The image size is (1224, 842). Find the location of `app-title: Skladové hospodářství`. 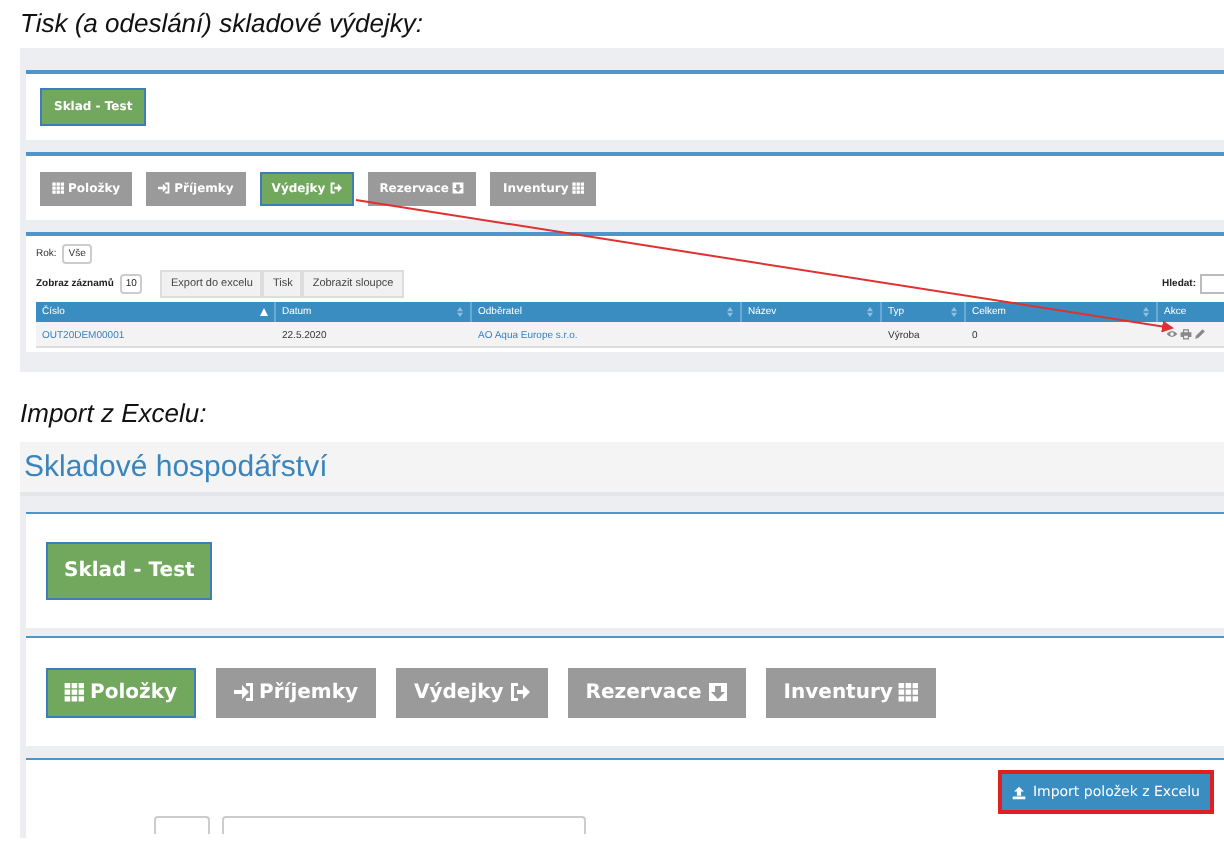

app-title: Skladové hospodářství is located at coordinates (176, 467).